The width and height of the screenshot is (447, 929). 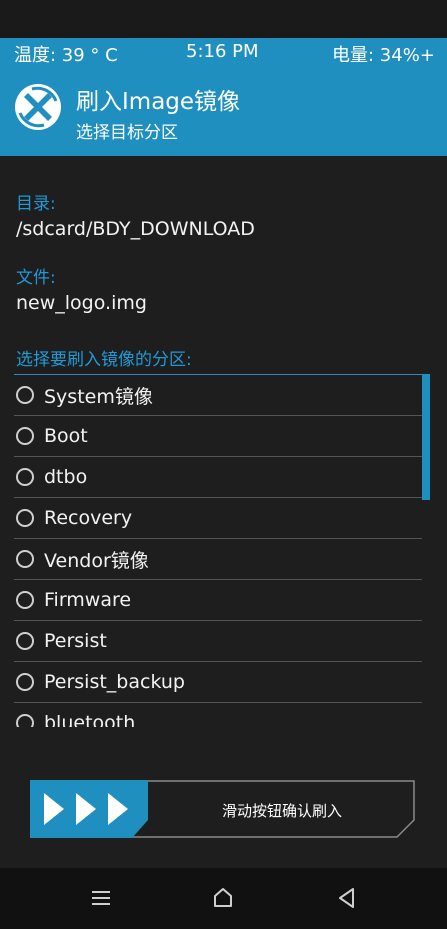 I want to click on top-black-bar, so click(x=223, y=19).